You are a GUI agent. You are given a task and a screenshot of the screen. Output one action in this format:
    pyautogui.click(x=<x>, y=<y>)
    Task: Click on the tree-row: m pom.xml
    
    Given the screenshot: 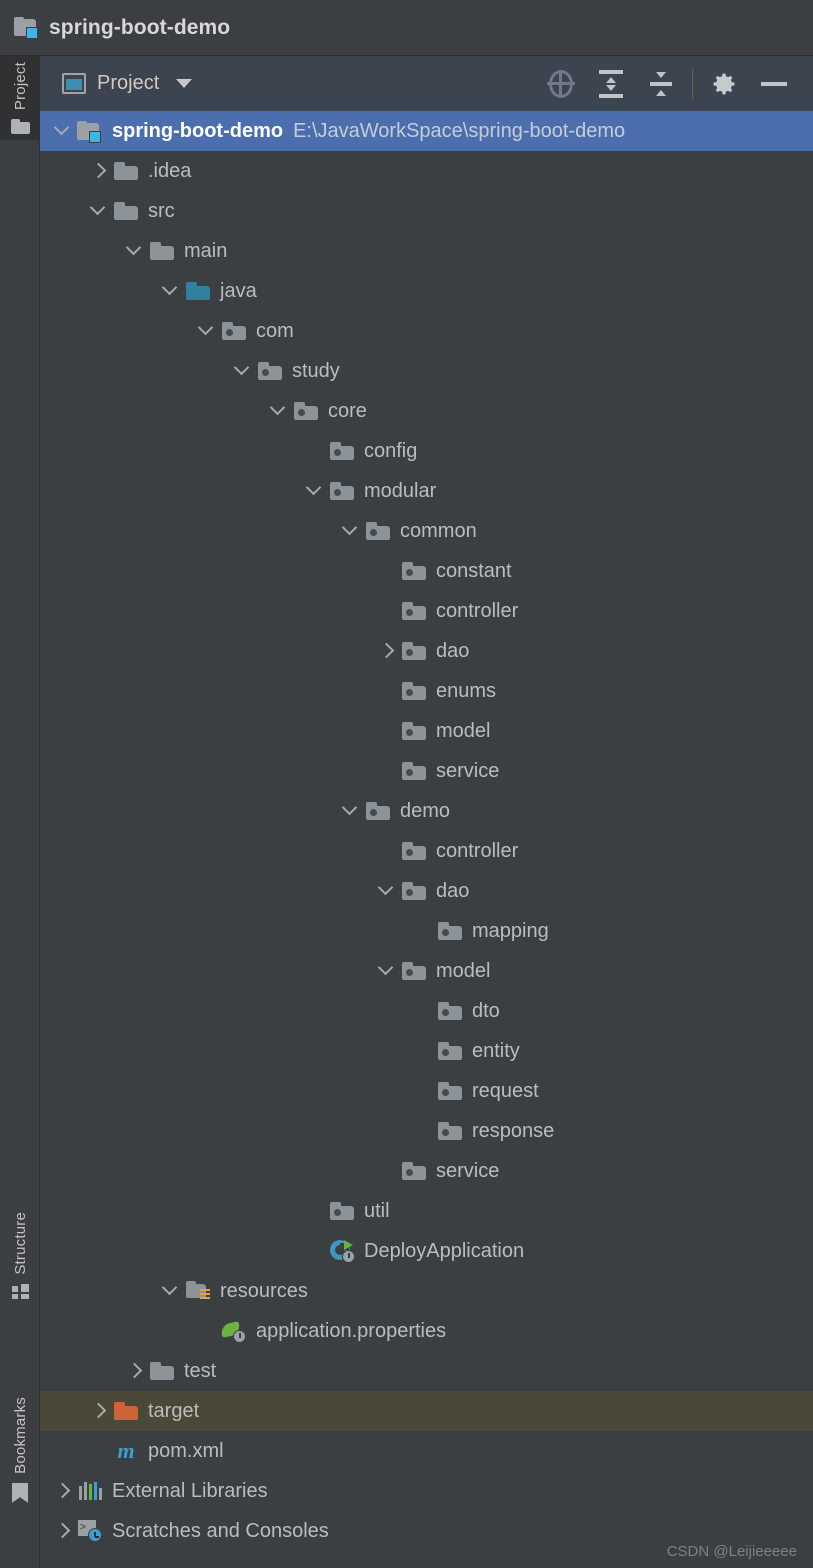 What is the action you would take?
    pyautogui.click(x=426, y=1451)
    